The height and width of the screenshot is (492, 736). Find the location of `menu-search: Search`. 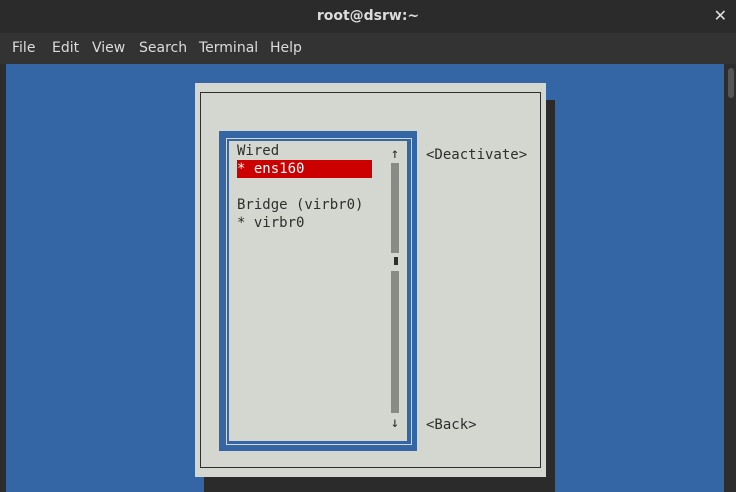

menu-search: Search is located at coordinates (163, 48).